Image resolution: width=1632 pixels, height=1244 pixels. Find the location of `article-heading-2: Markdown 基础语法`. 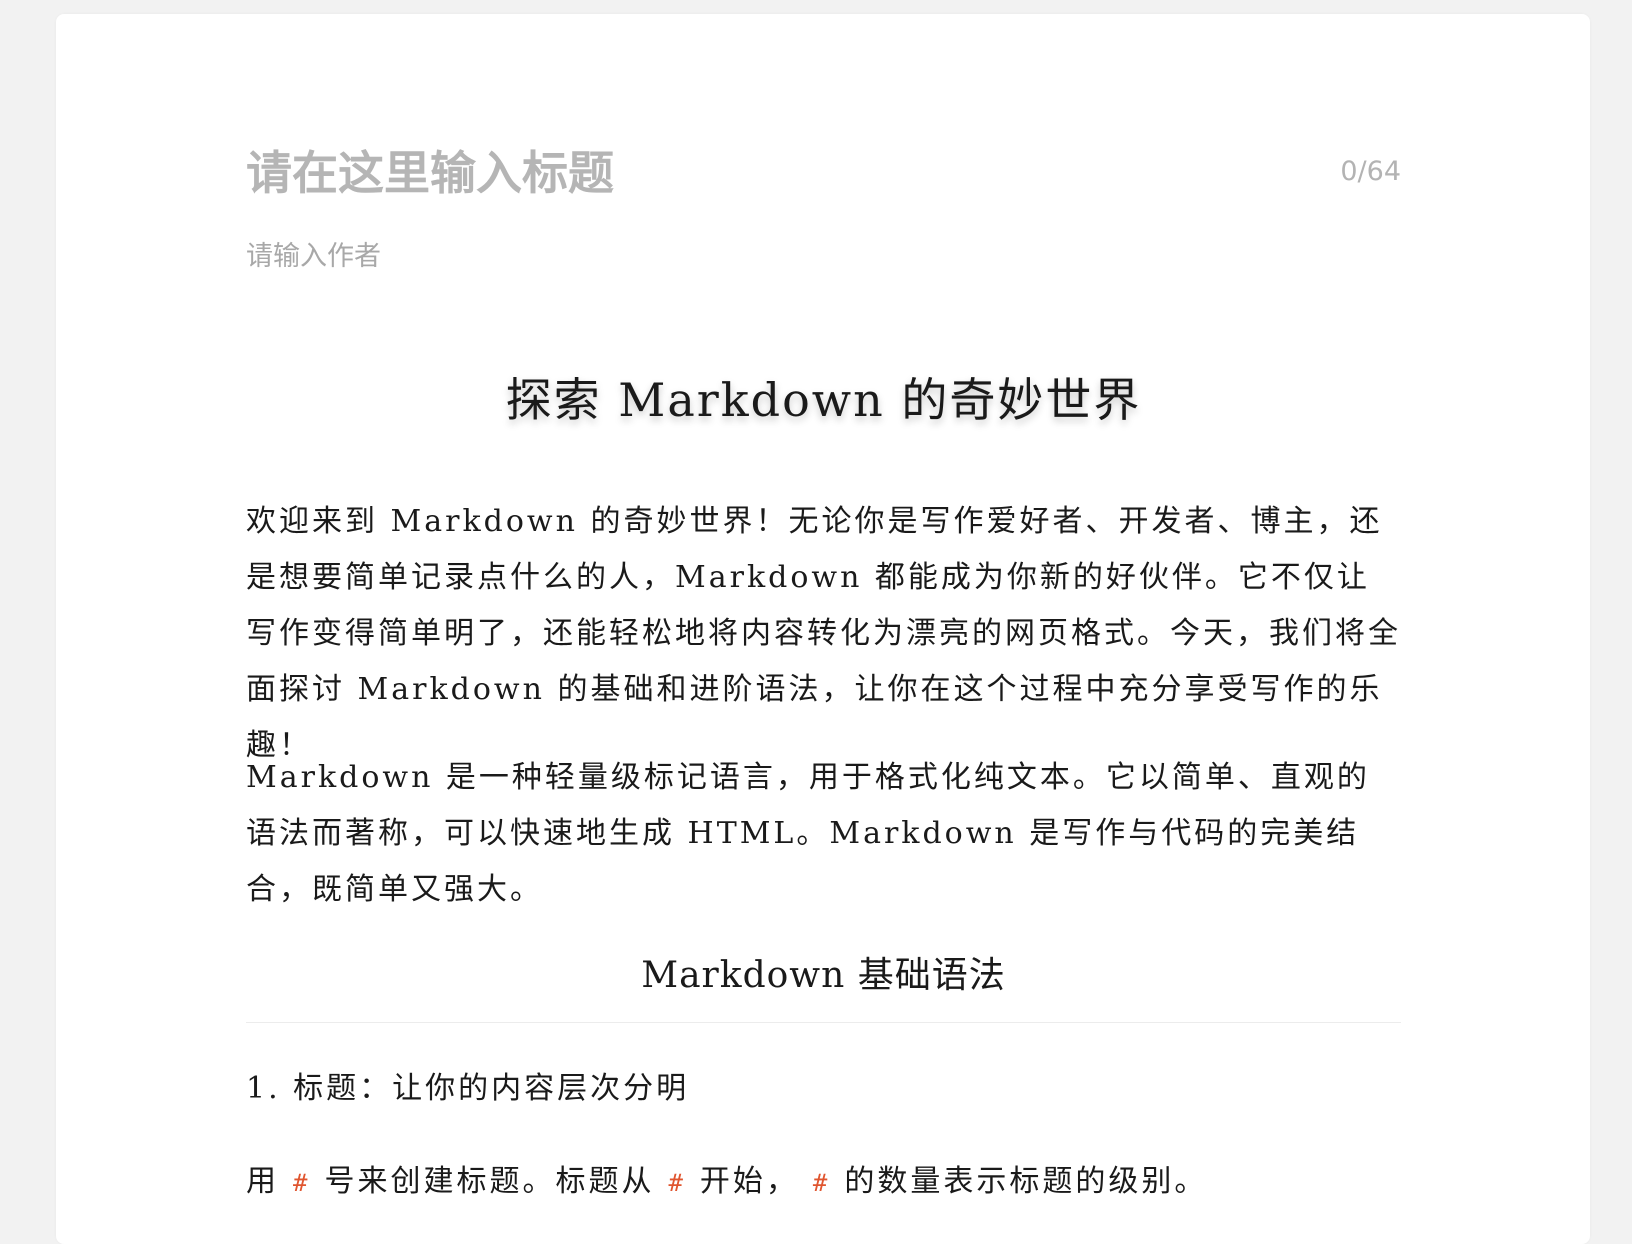

article-heading-2: Markdown 基础语法 is located at coordinates (823, 975).